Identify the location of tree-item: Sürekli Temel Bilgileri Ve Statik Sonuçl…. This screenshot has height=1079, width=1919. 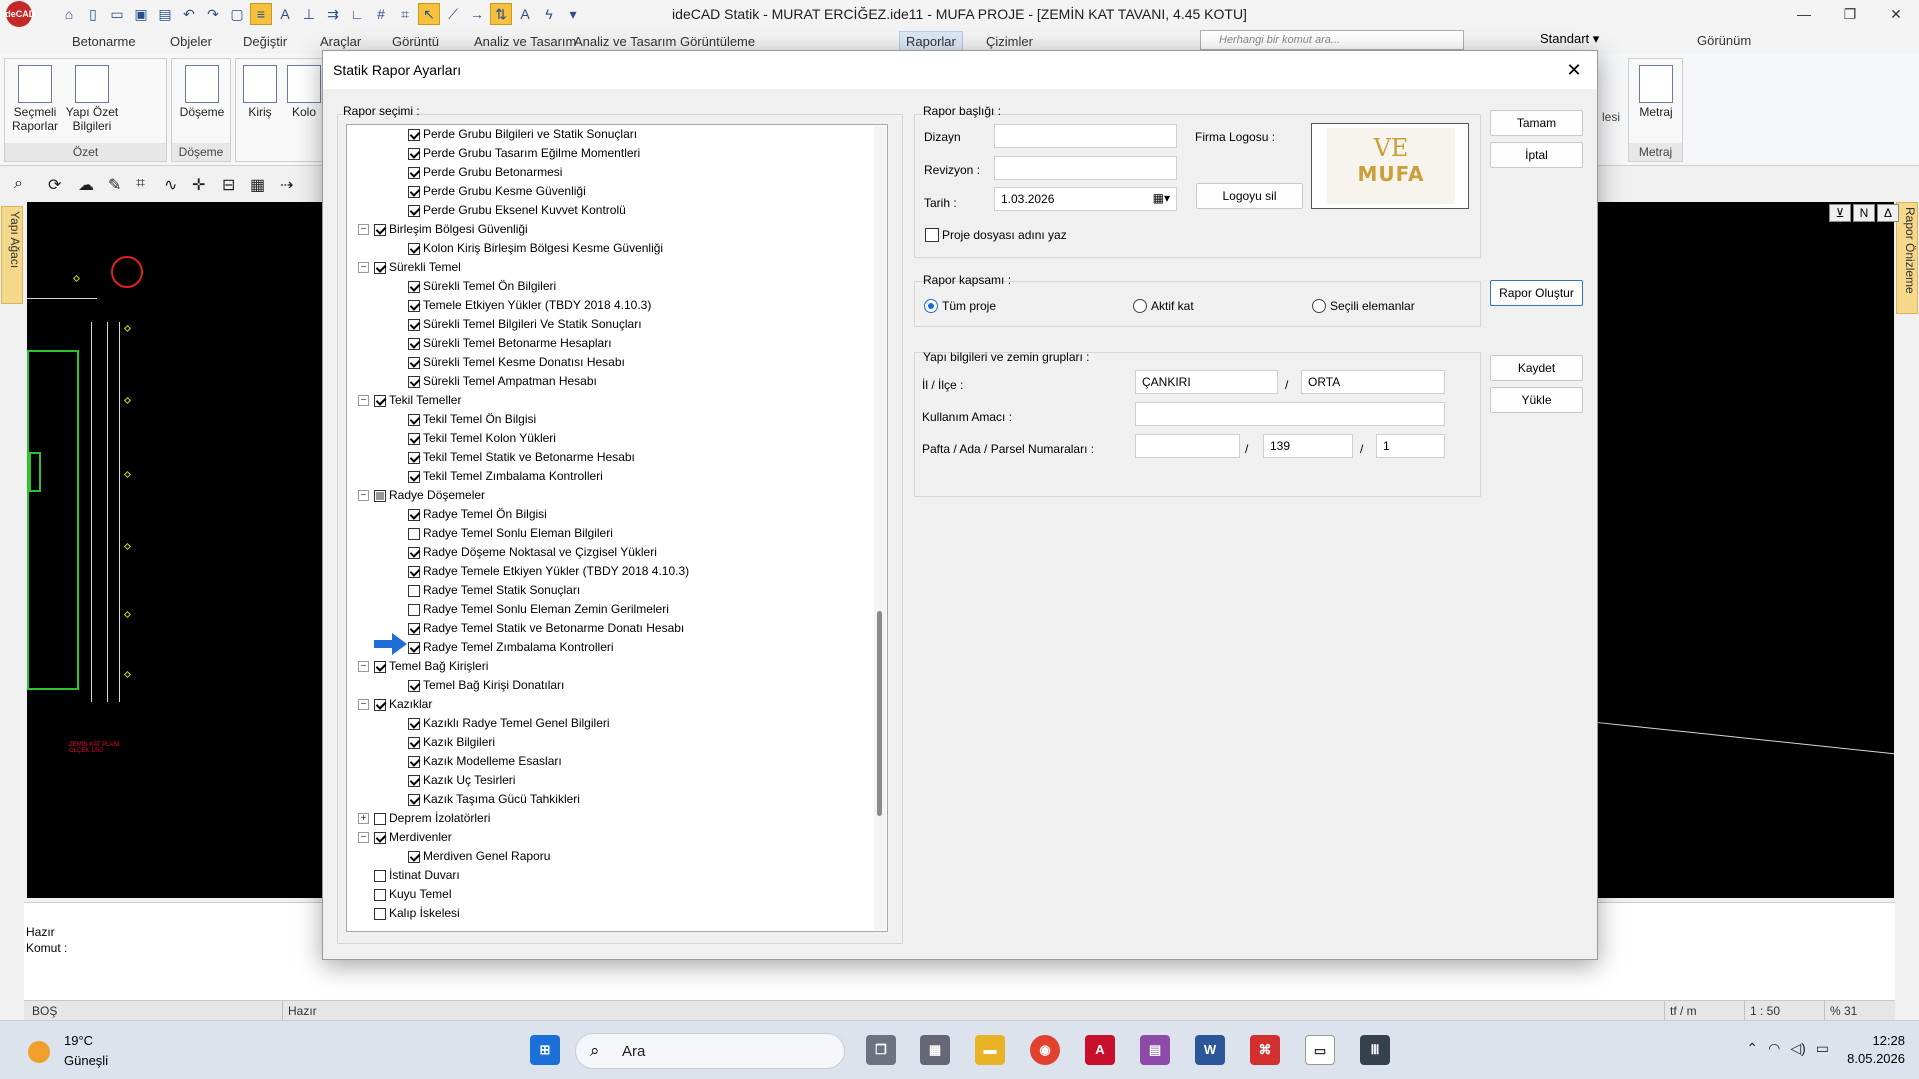
(525, 324).